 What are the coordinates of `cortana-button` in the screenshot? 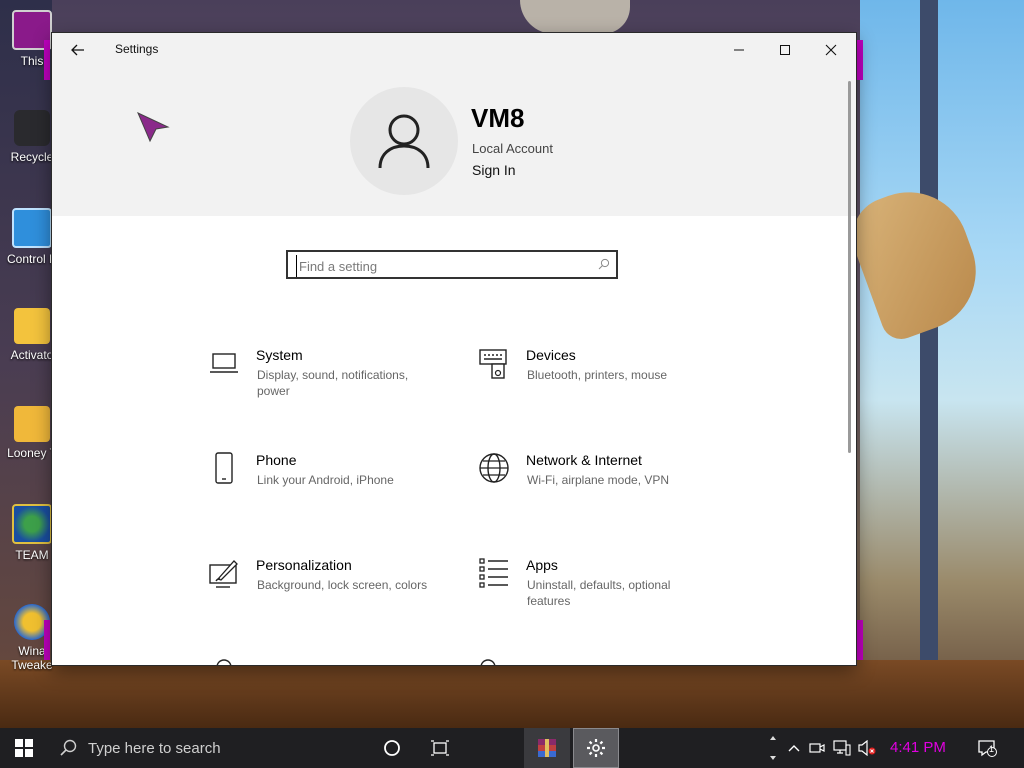 It's located at (392, 748).